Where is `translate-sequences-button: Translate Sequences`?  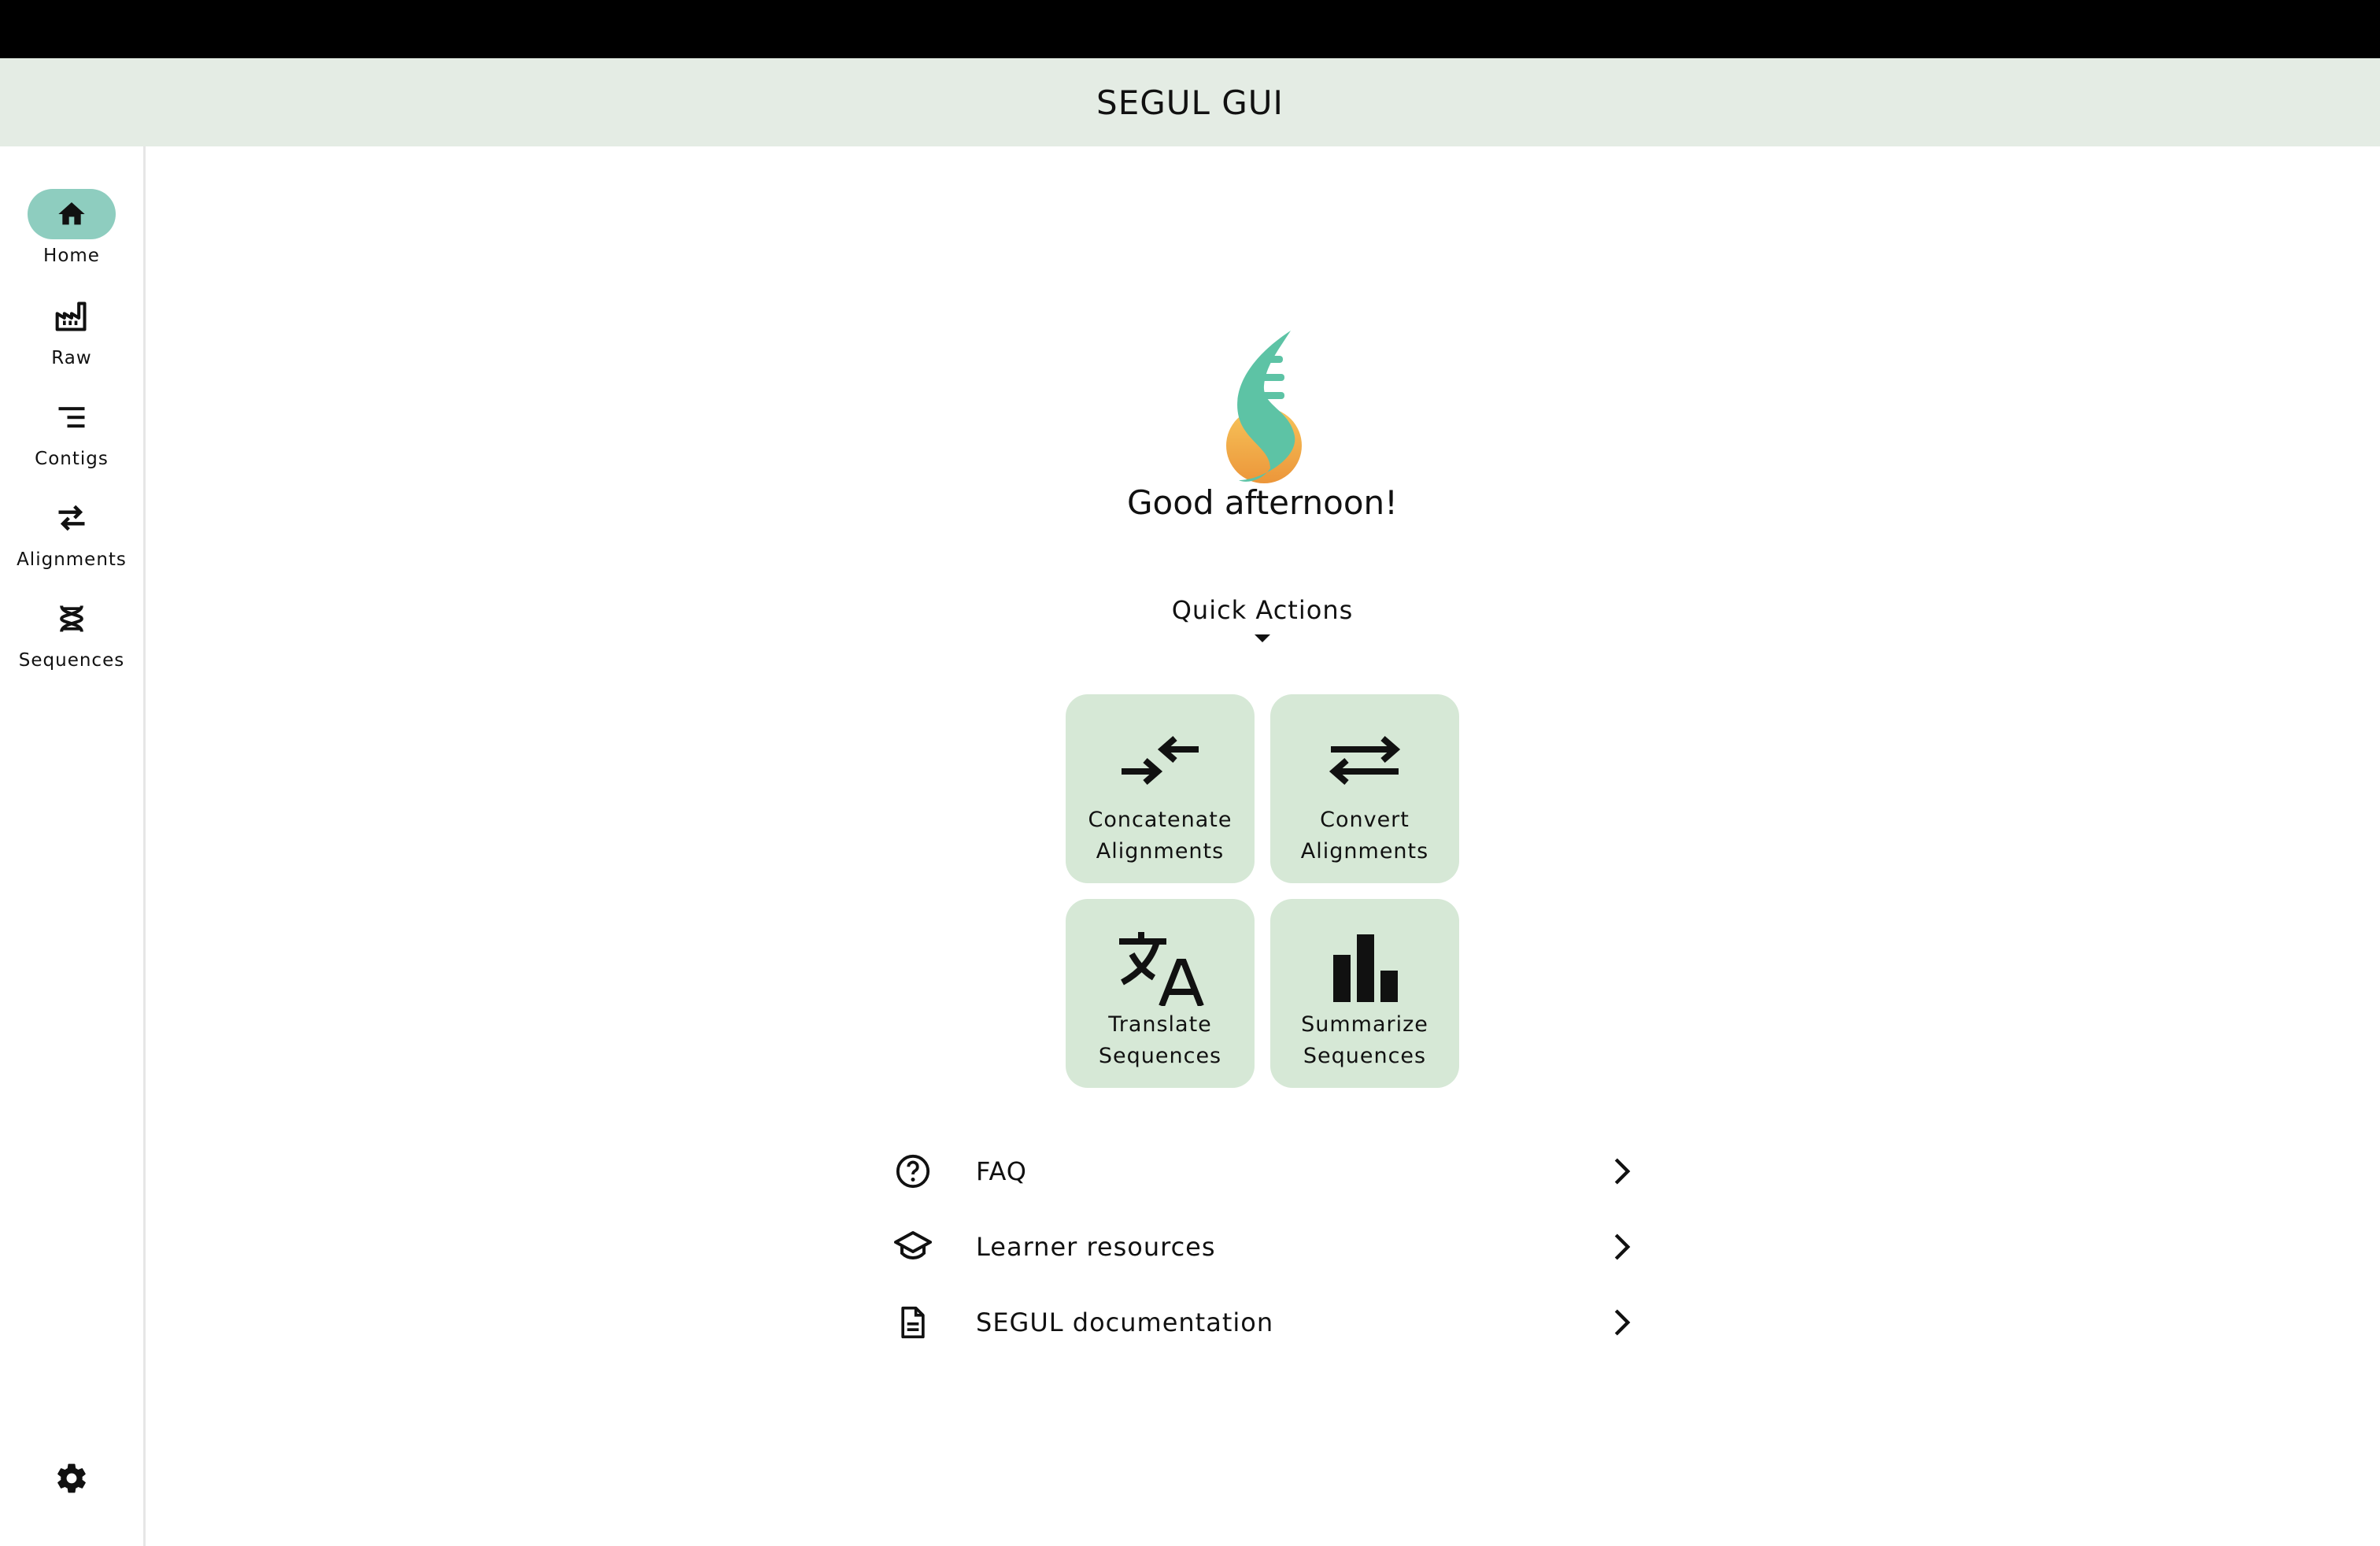
translate-sequences-button: Translate Sequences is located at coordinates (1160, 993).